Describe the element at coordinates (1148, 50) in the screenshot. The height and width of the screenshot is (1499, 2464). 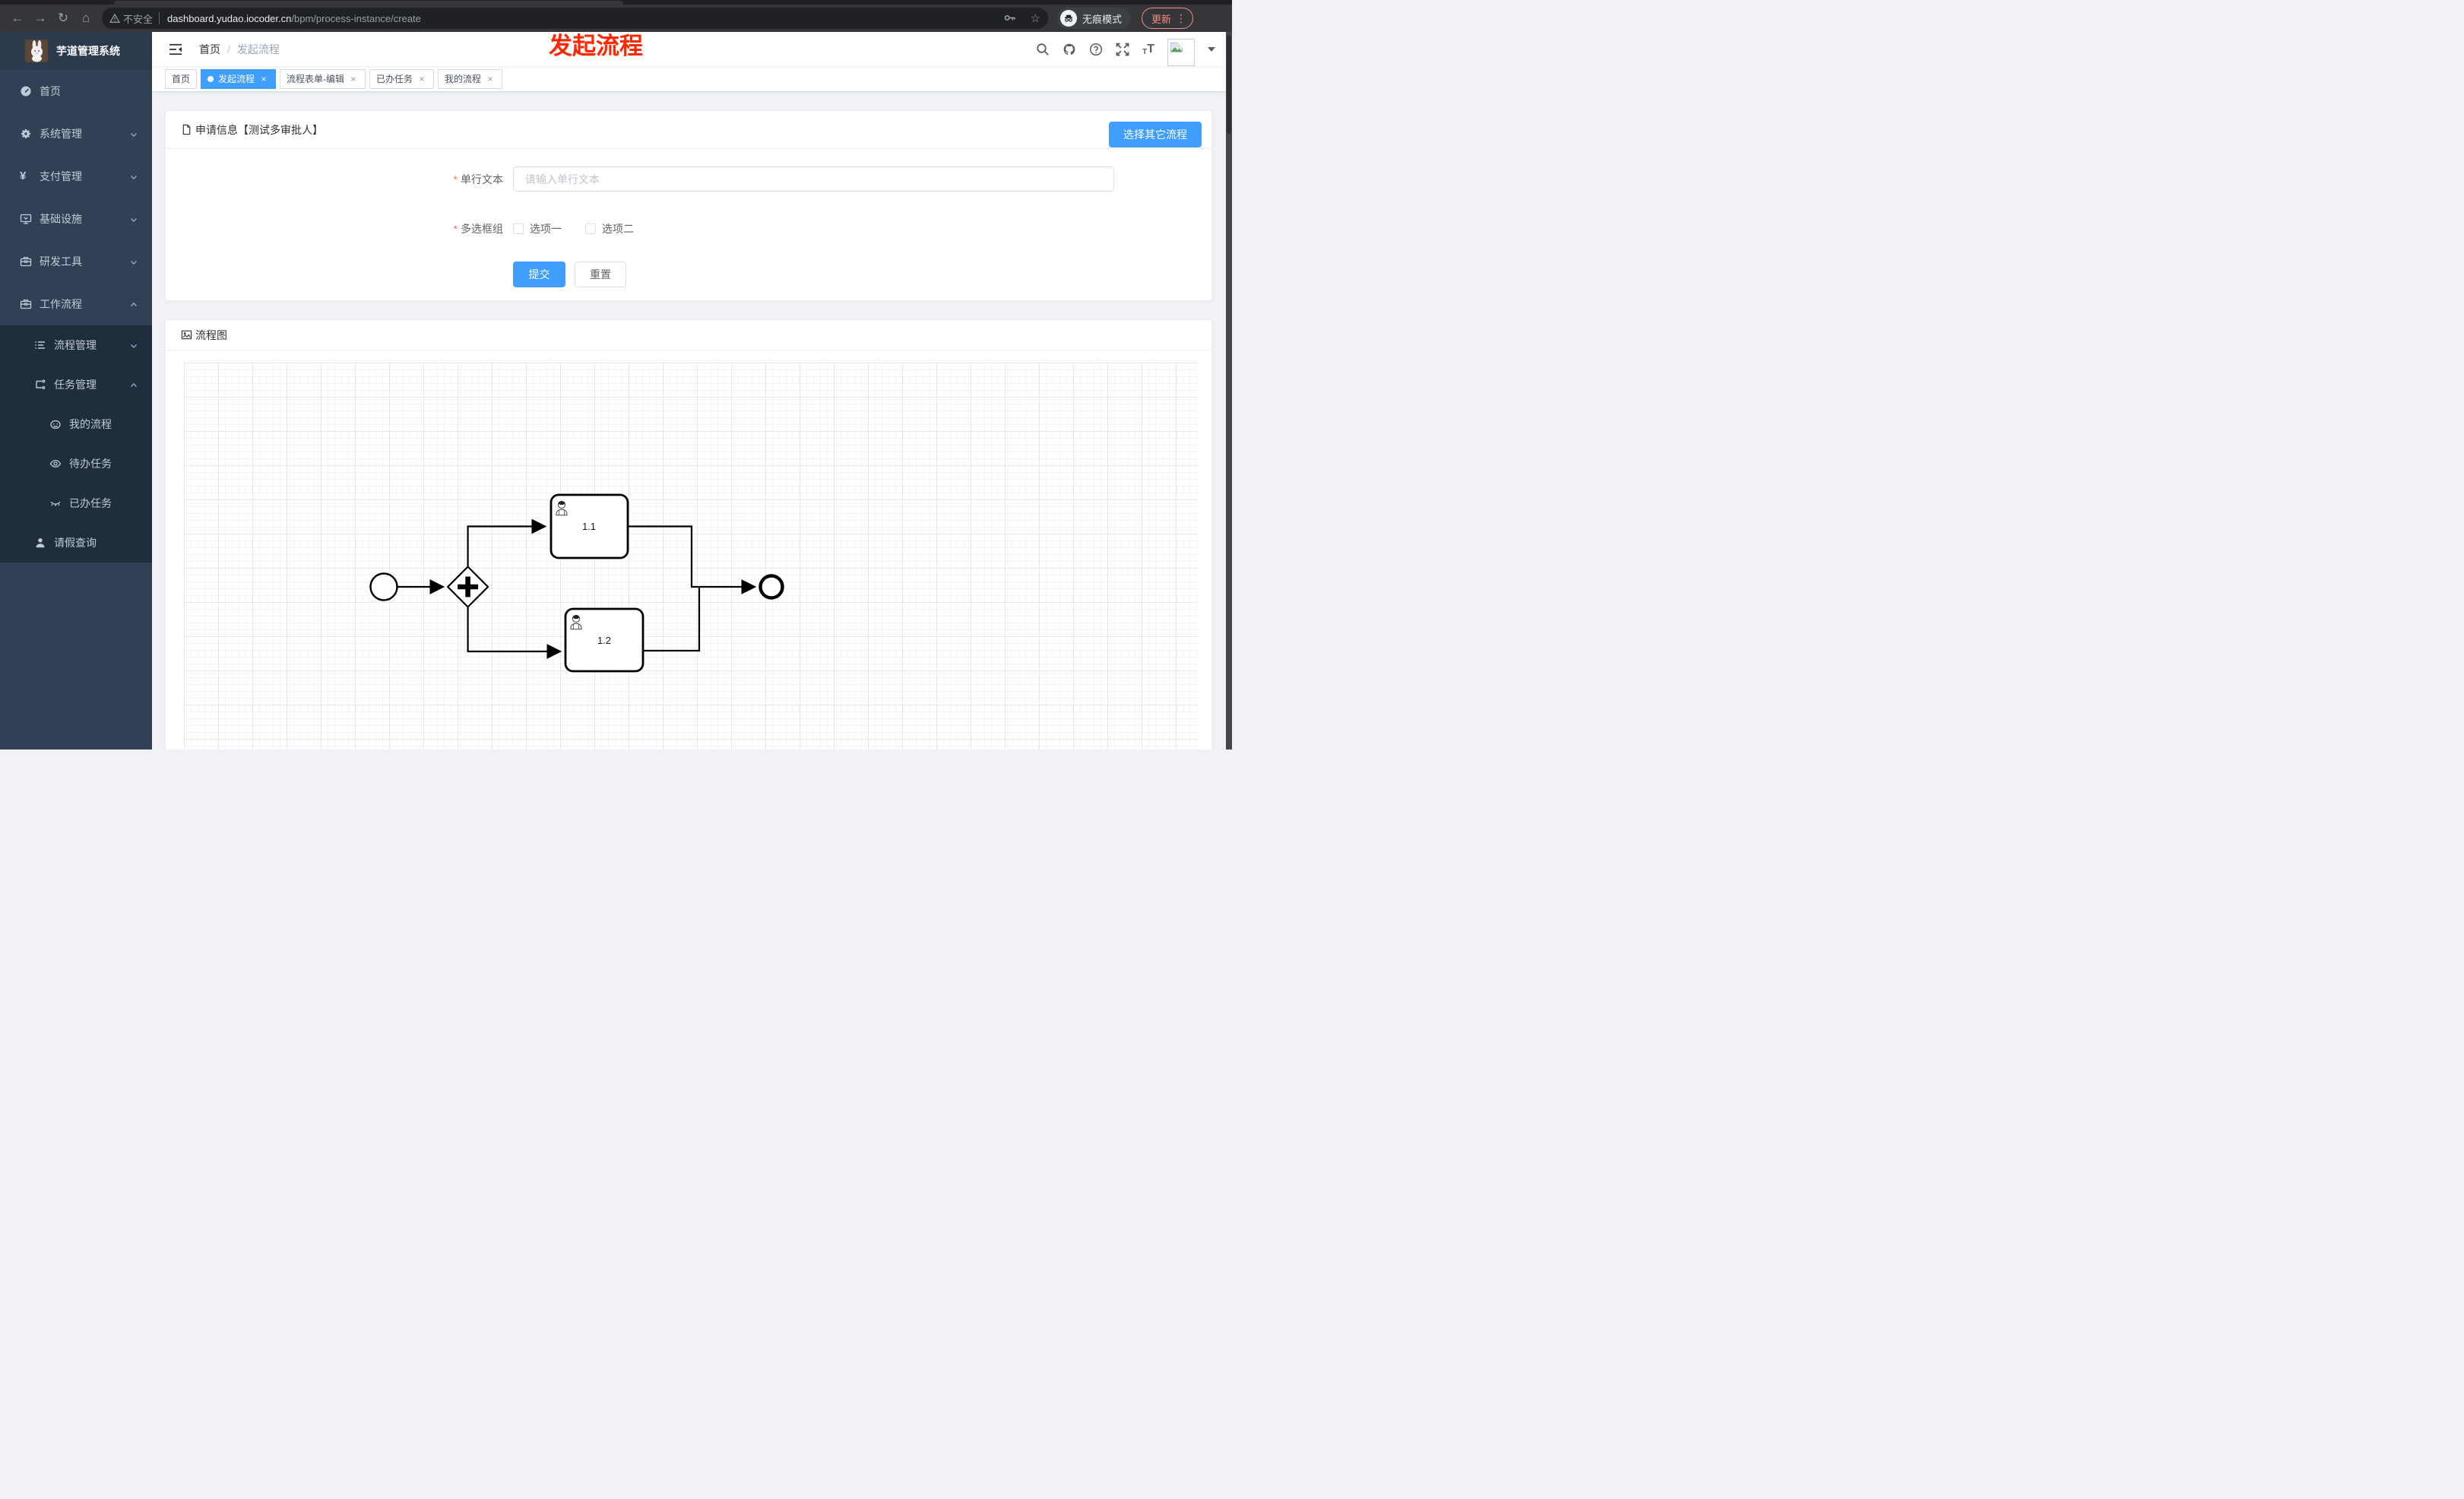
I see `font-size-icon: TT` at that location.